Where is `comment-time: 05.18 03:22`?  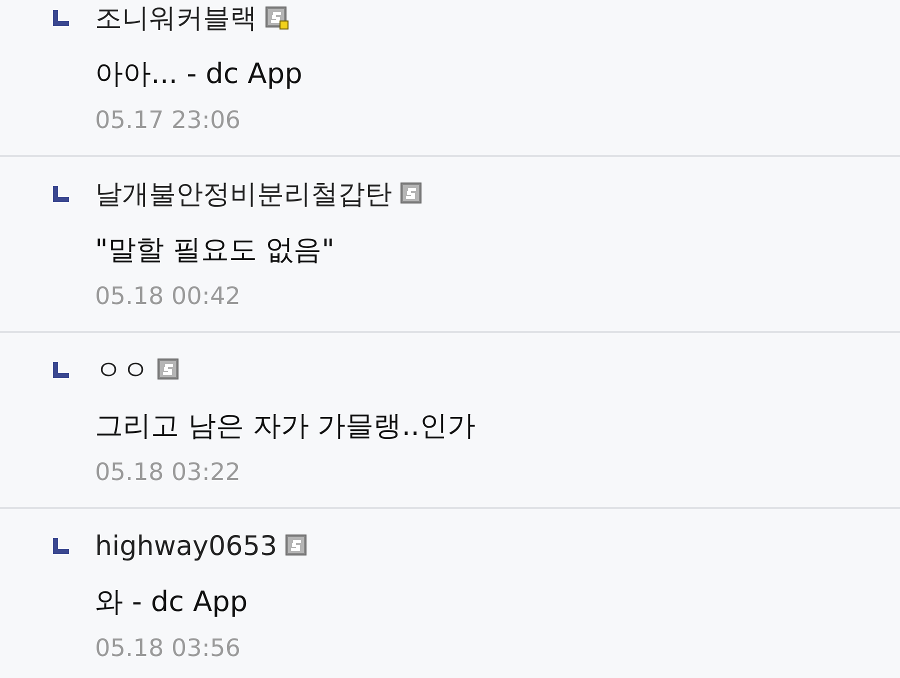 comment-time: 05.18 03:22 is located at coordinates (168, 472).